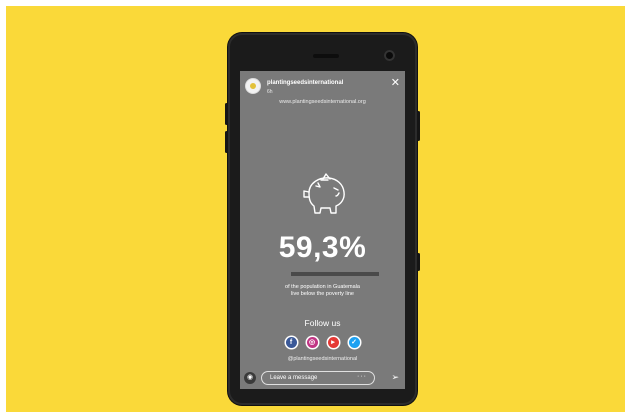 This screenshot has width=631, height=418. I want to click on message-placeholder: Leave a message, so click(294, 378).